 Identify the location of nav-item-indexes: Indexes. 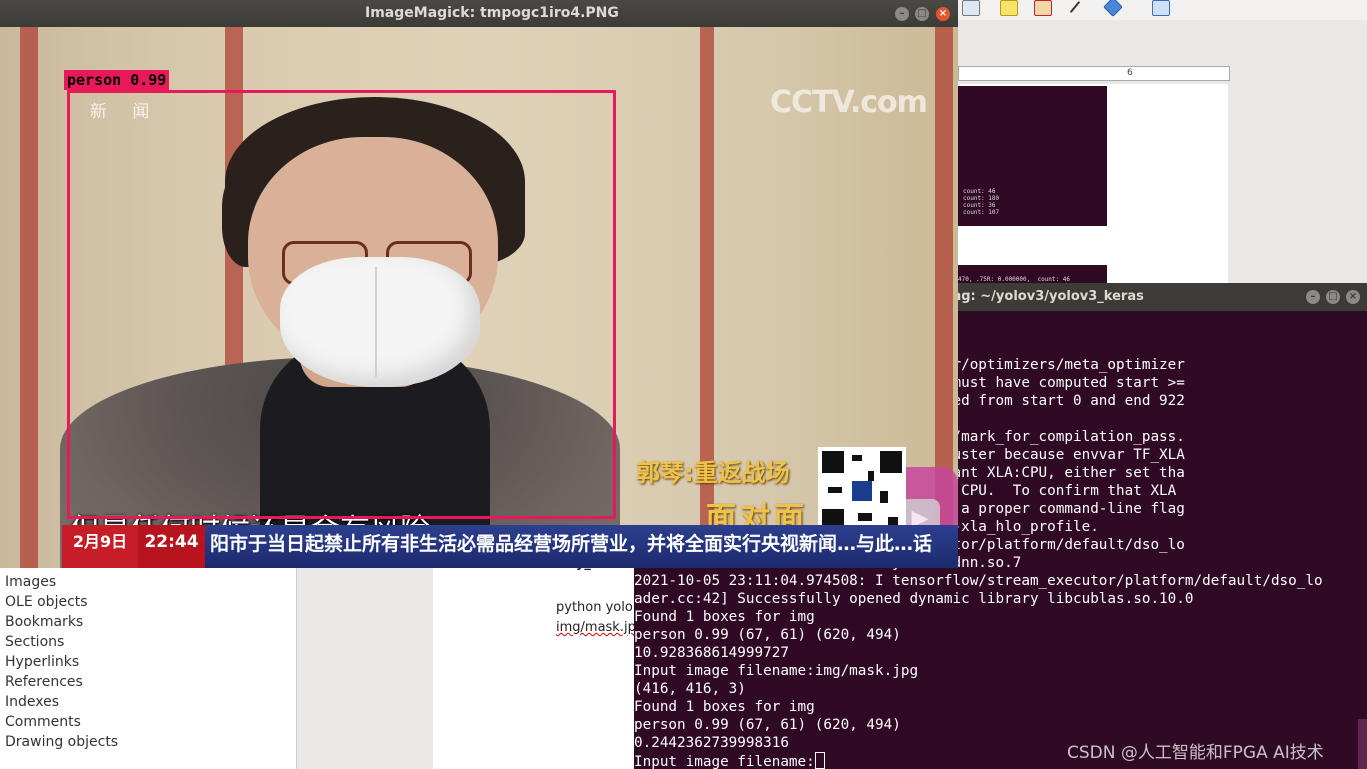
(61, 702).